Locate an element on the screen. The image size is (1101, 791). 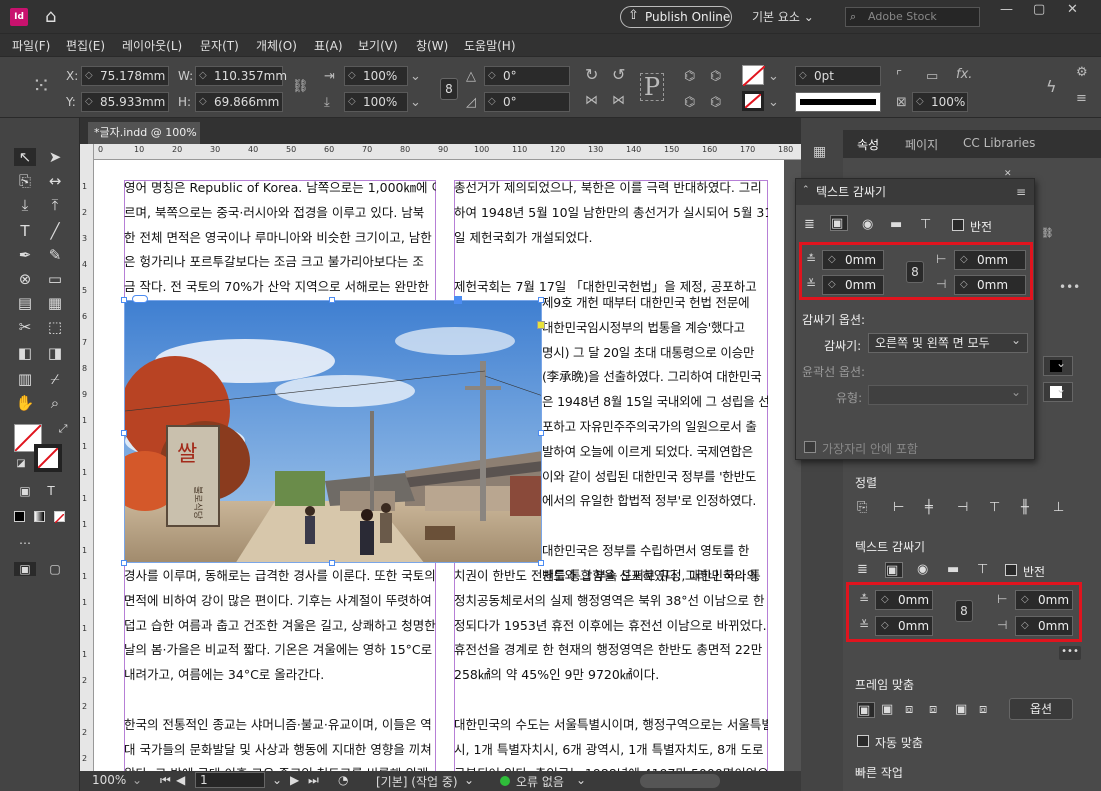
width-field: 110.357mm is located at coordinates (241, 76).